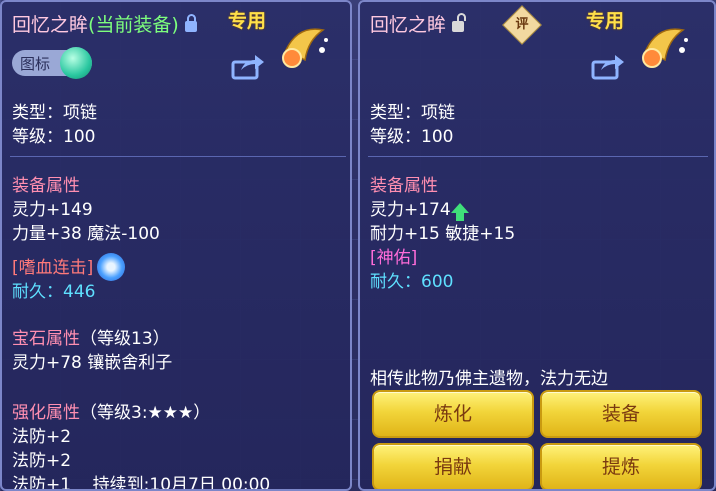 The image size is (716, 491). What do you see at coordinates (141, 483) in the screenshot?
I see `enhance-line: 法防+1 持续到:10月7日 00:00` at bounding box center [141, 483].